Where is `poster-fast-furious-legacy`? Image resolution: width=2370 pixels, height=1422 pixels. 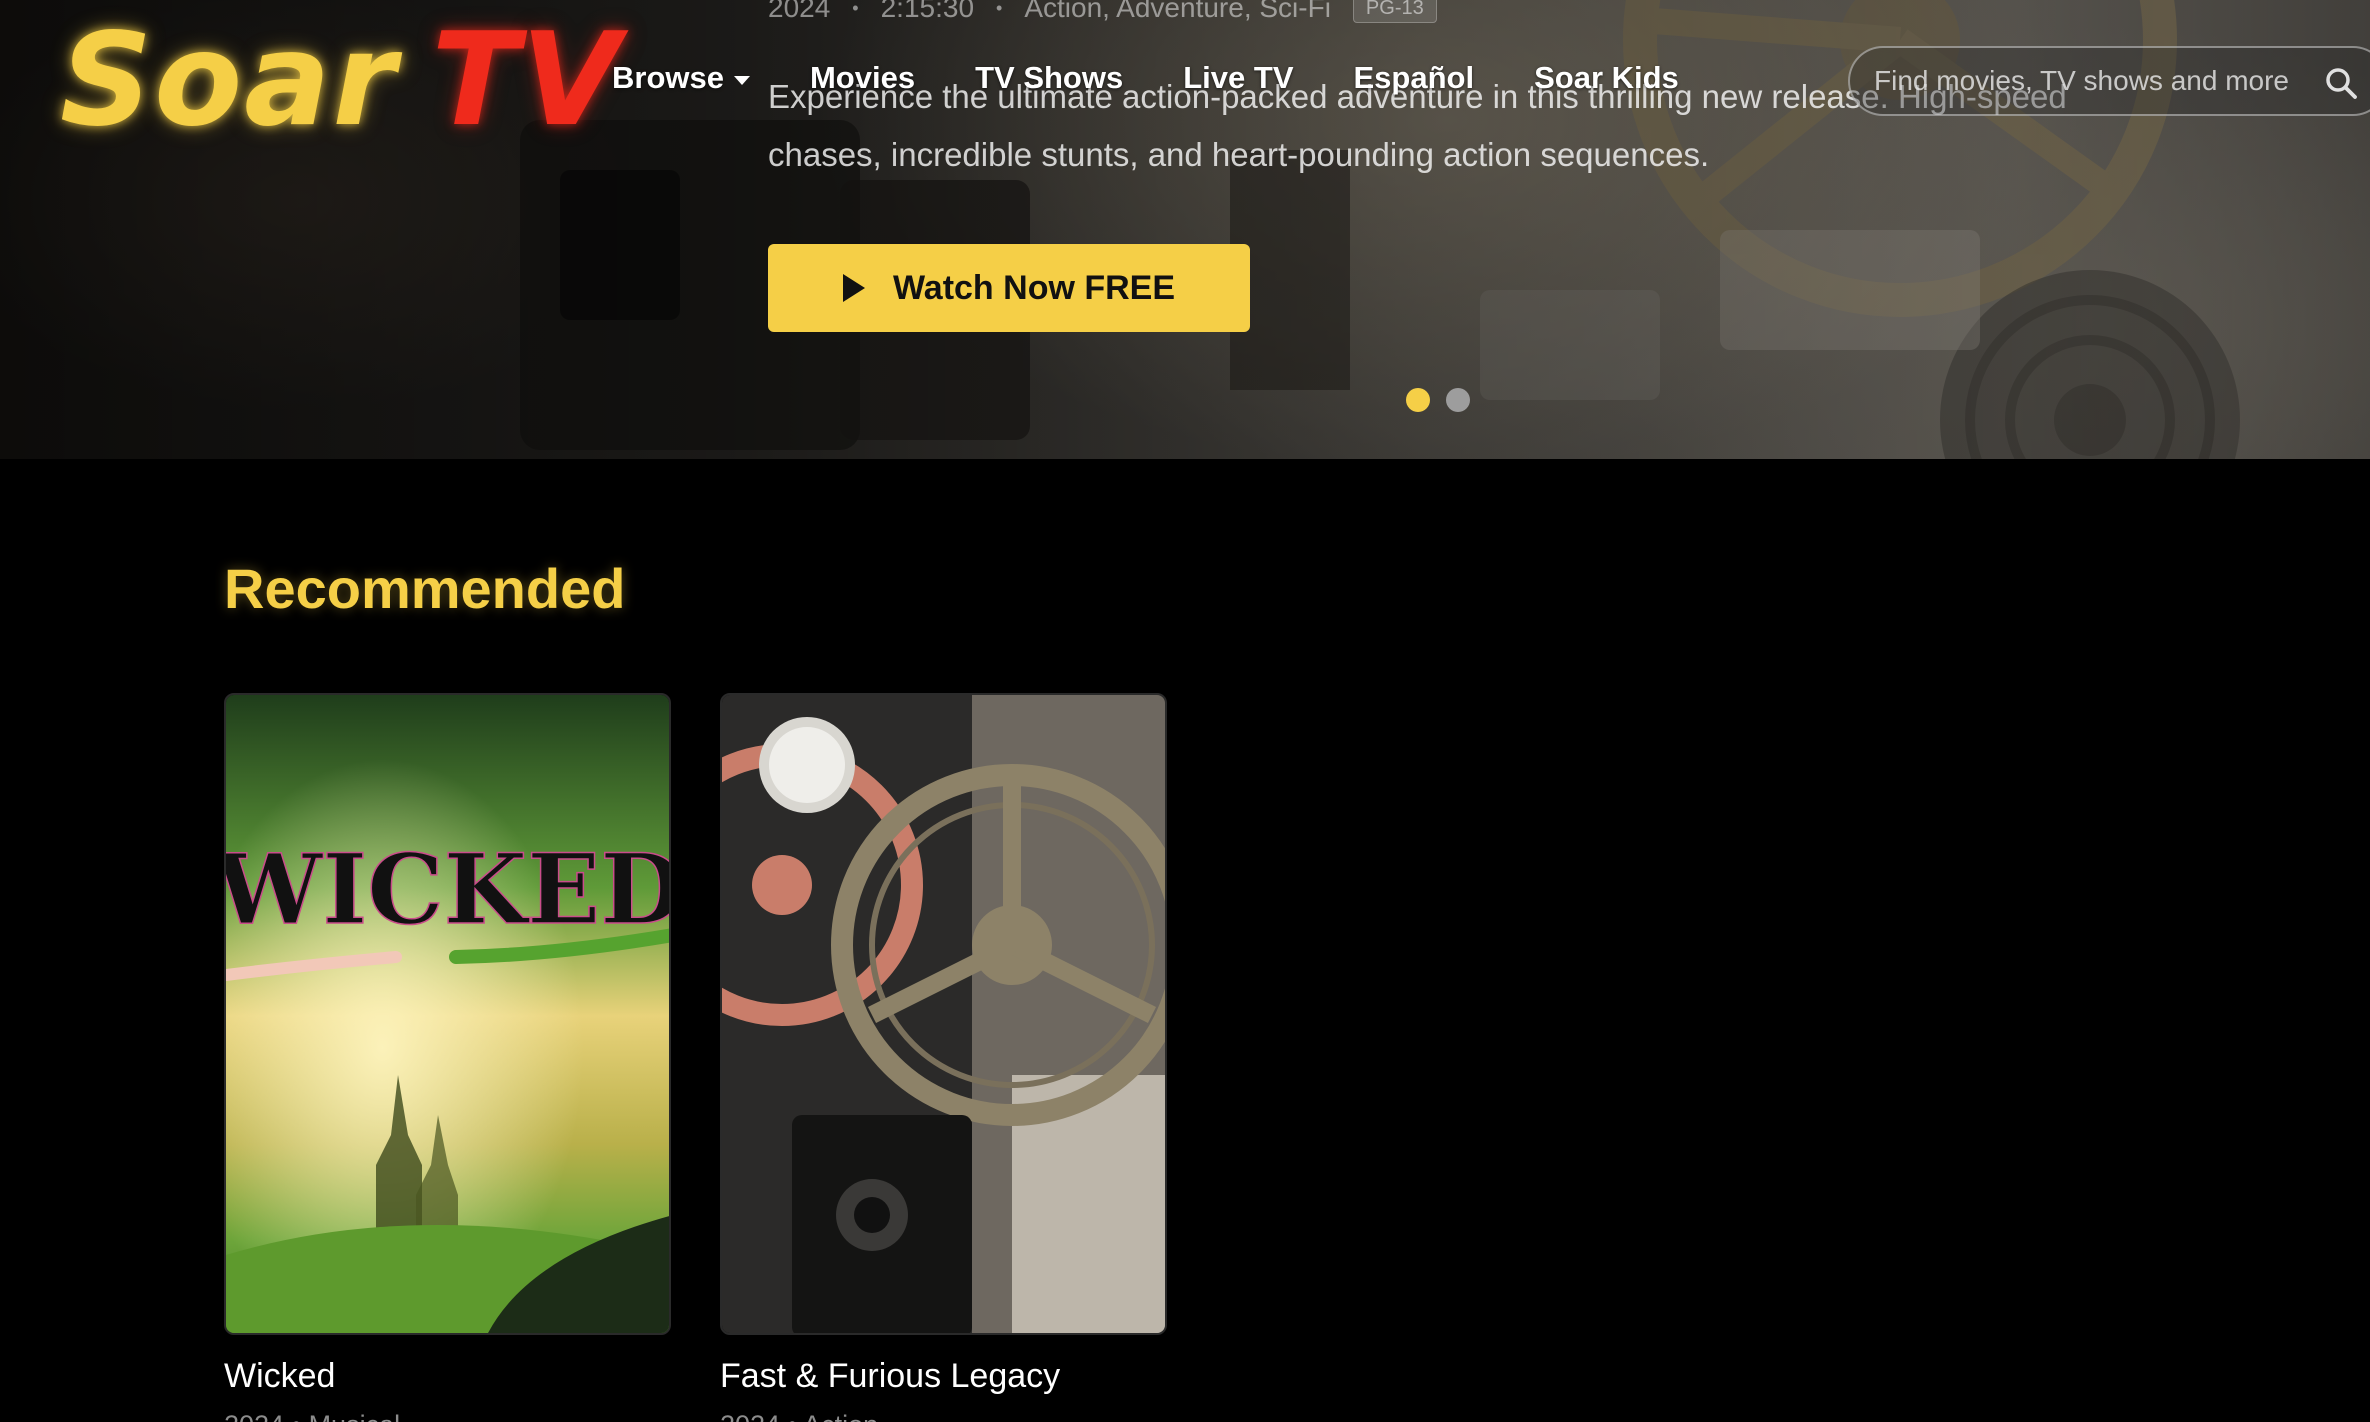
poster-fast-furious-legacy is located at coordinates (943, 1014).